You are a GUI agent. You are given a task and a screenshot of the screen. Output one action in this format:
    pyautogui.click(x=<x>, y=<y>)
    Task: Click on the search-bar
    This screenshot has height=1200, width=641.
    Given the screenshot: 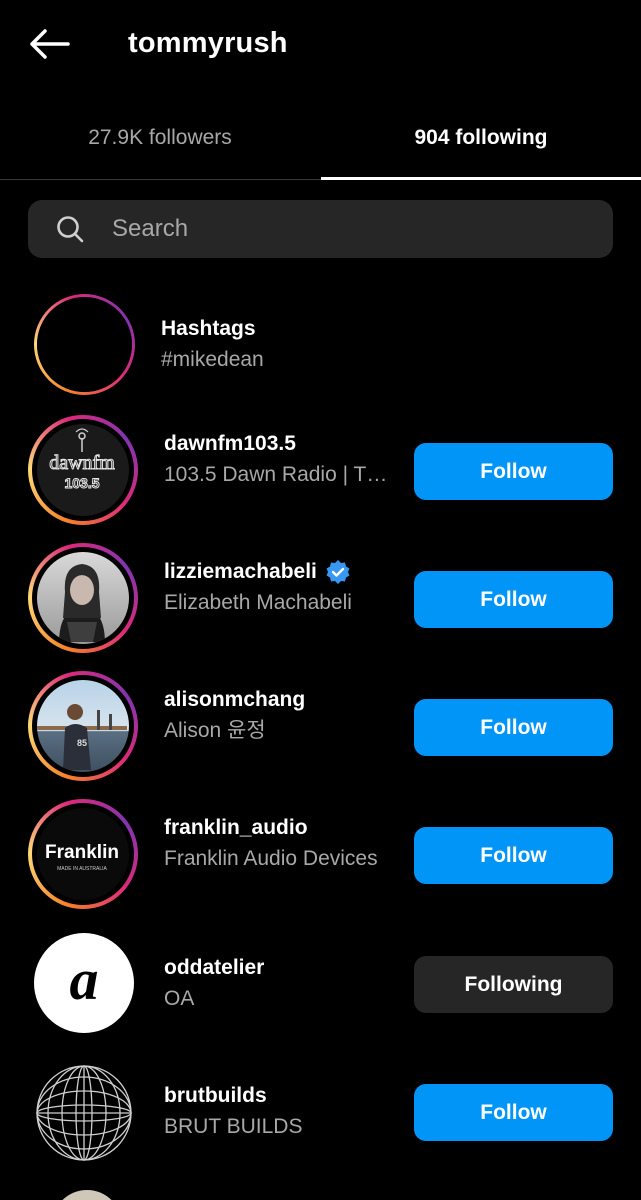 What is the action you would take?
    pyautogui.click(x=320, y=229)
    